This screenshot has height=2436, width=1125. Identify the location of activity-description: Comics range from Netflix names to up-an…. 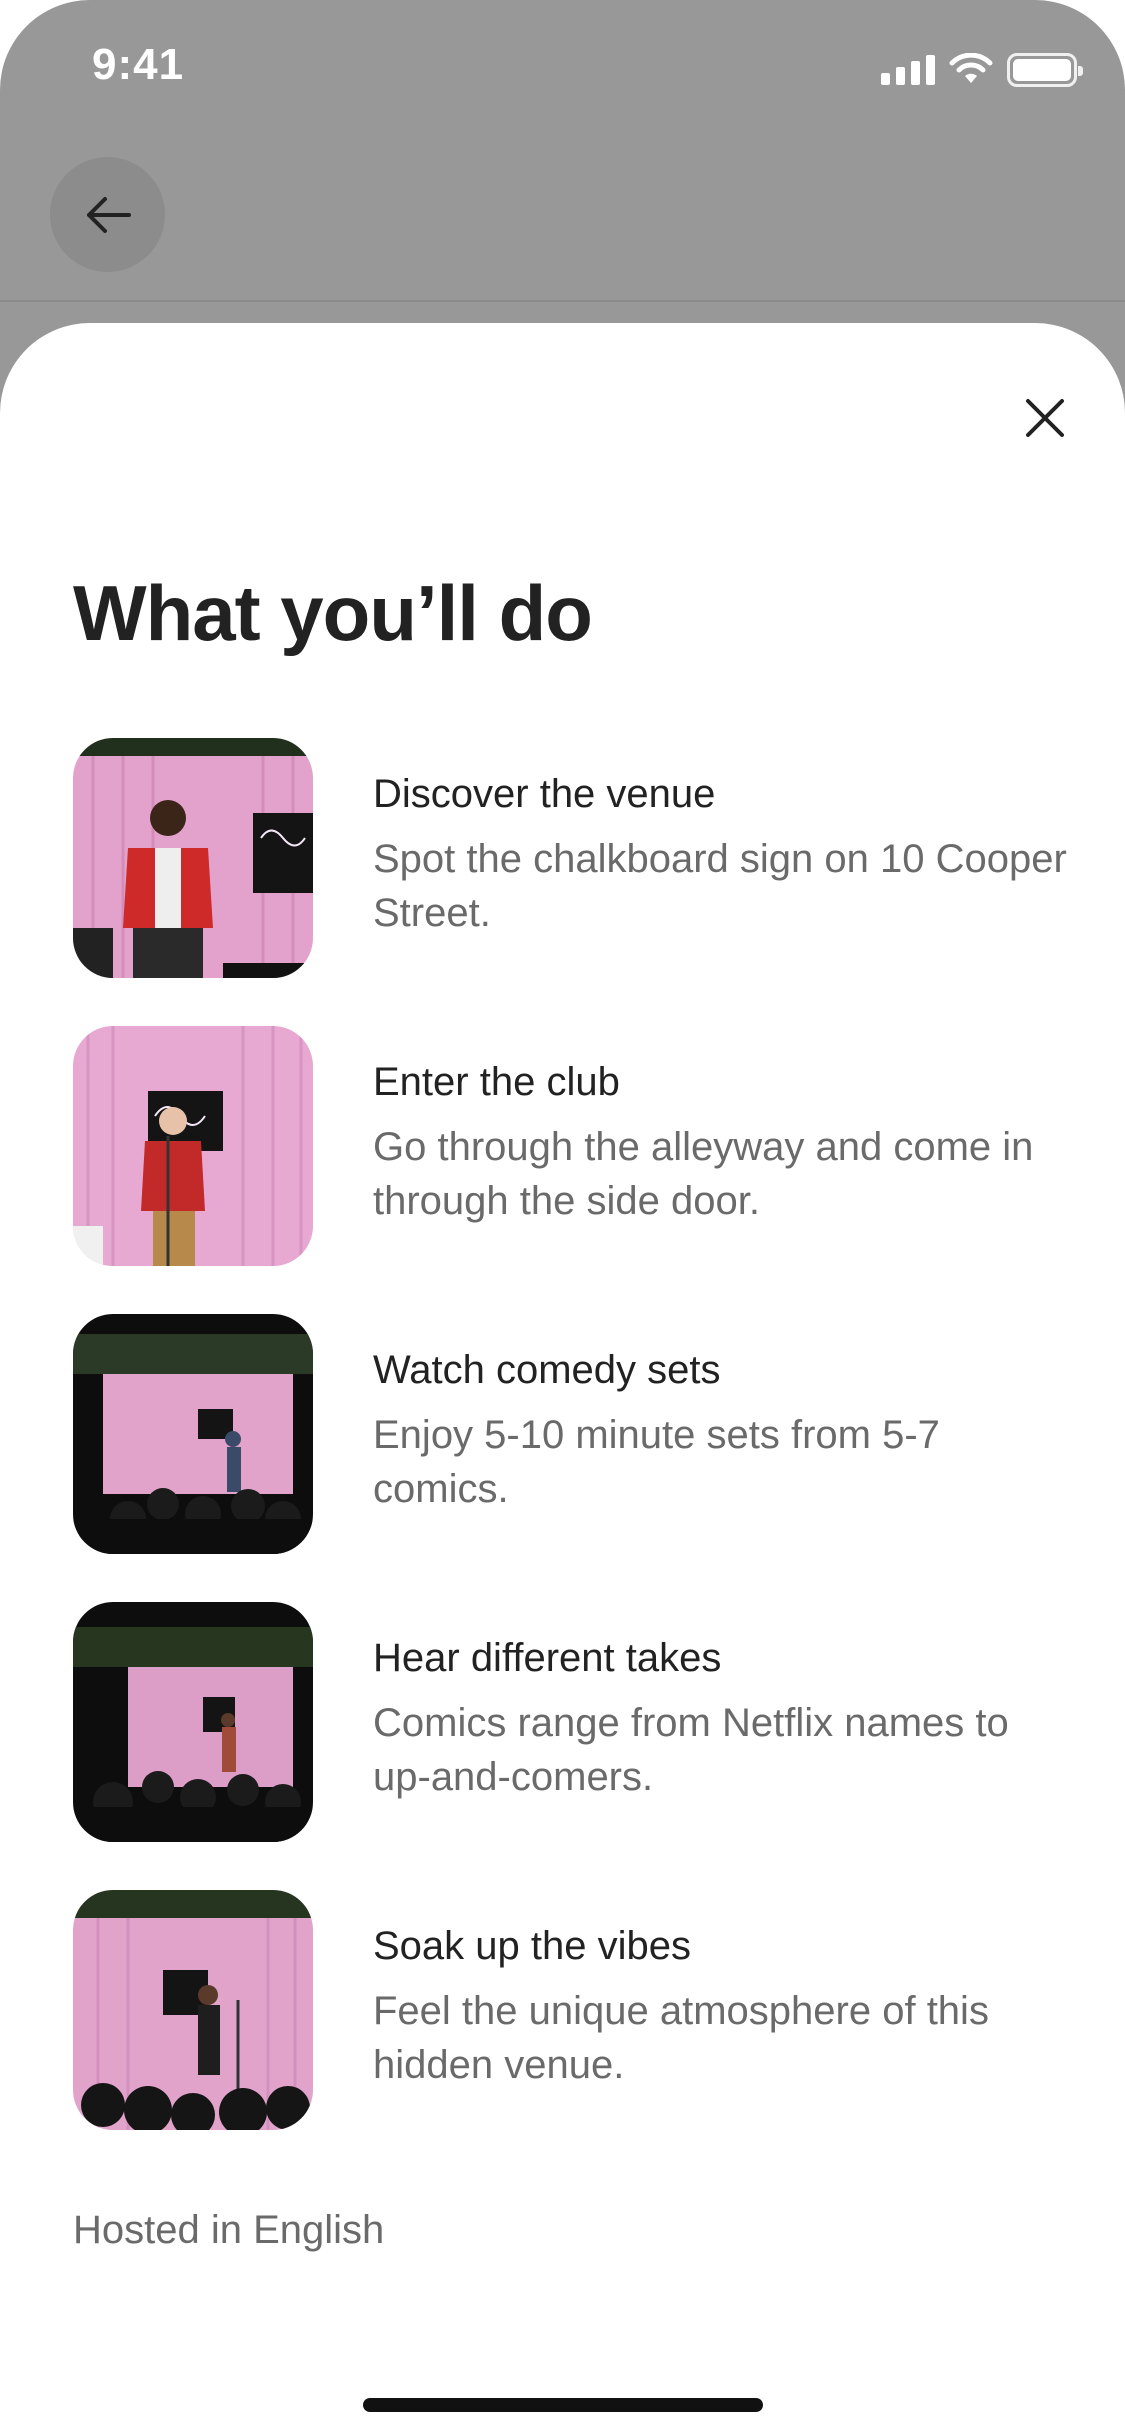
(691, 1750).